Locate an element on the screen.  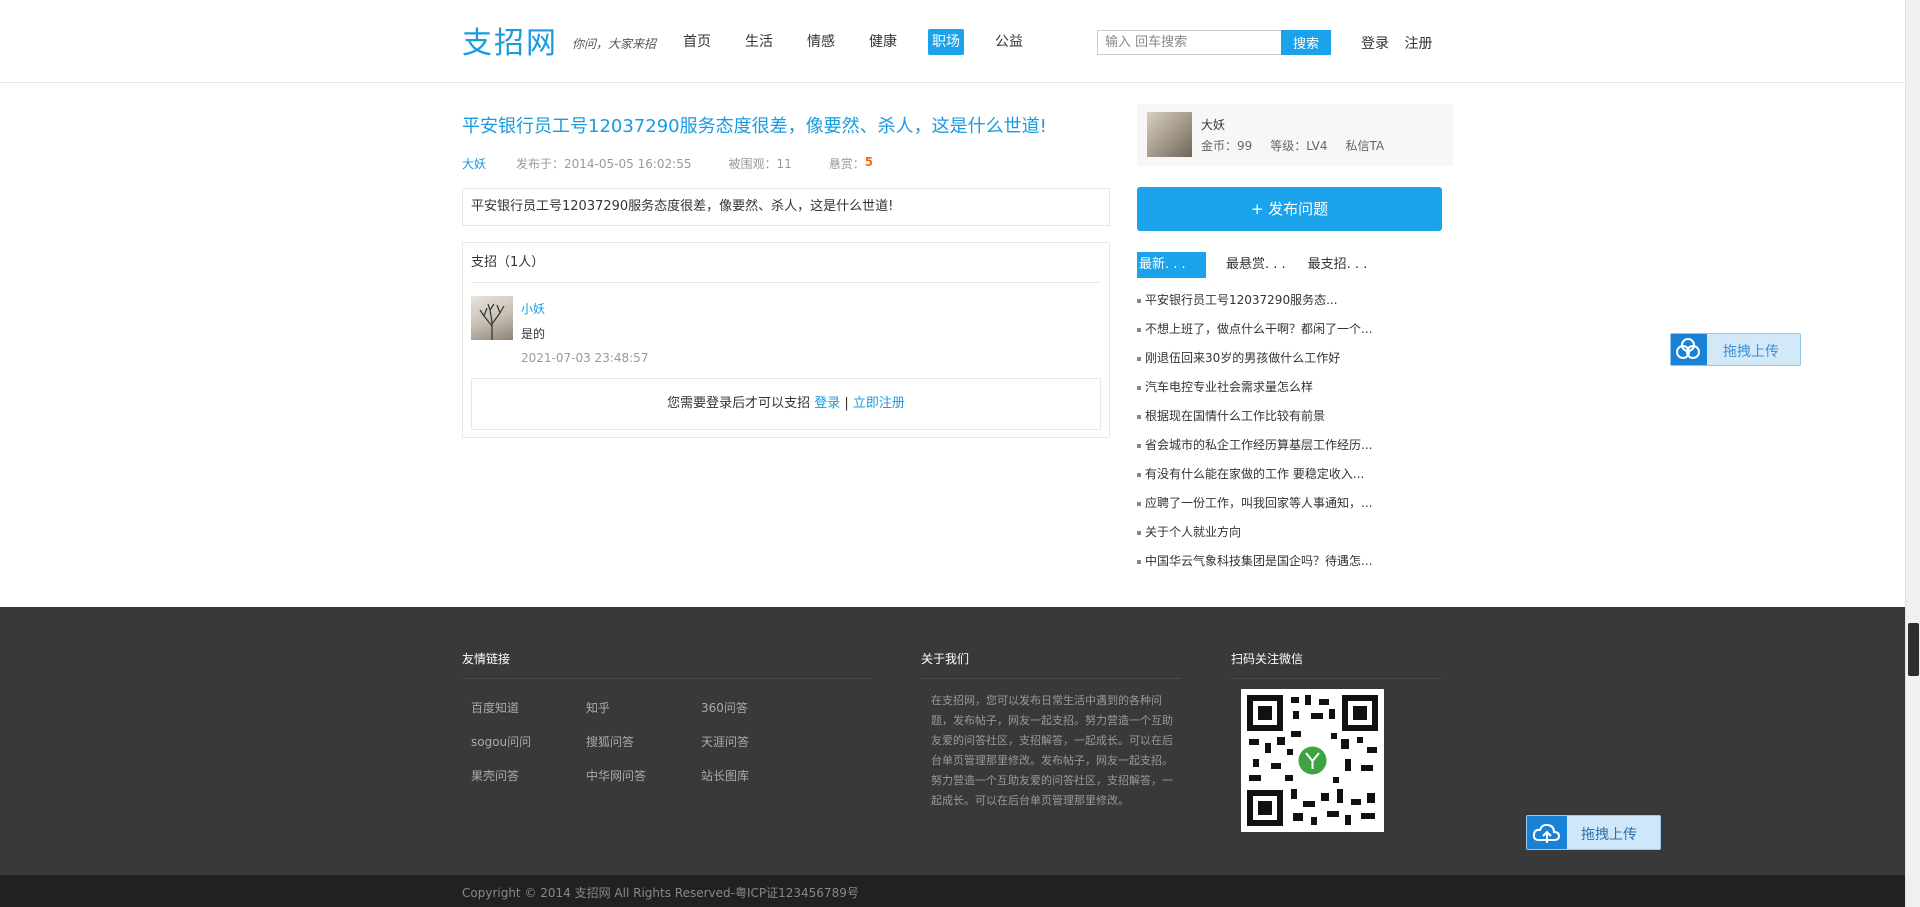
footer-link: 搜狐问答 is located at coordinates (610, 741).